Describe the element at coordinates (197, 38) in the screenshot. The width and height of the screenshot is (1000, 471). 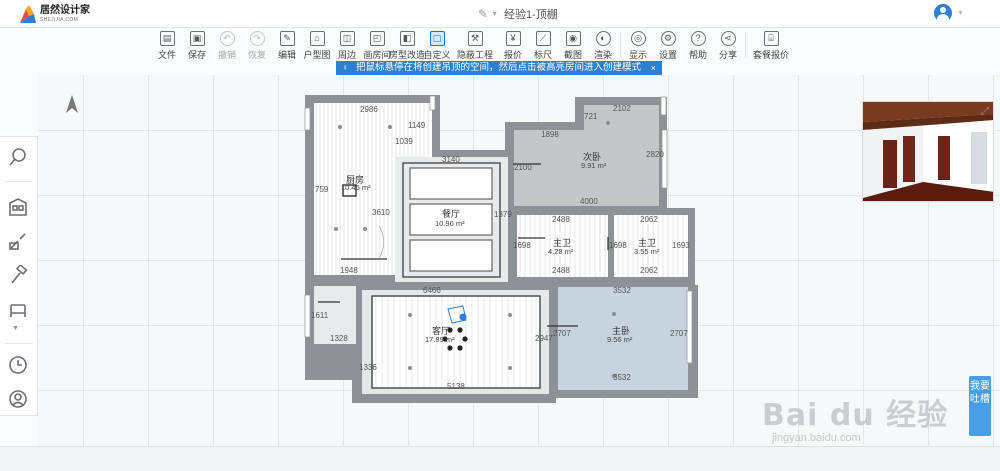
I see `save-icon: ▣` at that location.